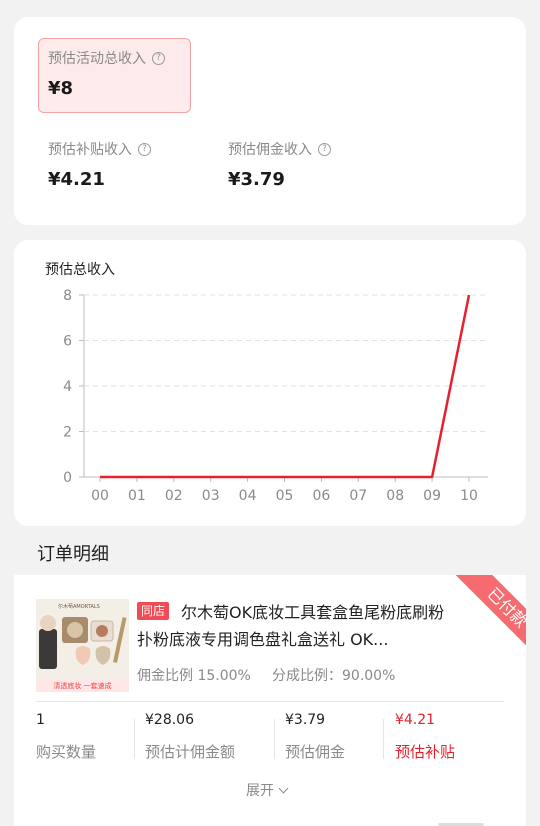  What do you see at coordinates (67, 342) in the screenshot?
I see `y-tick-label: 6` at bounding box center [67, 342].